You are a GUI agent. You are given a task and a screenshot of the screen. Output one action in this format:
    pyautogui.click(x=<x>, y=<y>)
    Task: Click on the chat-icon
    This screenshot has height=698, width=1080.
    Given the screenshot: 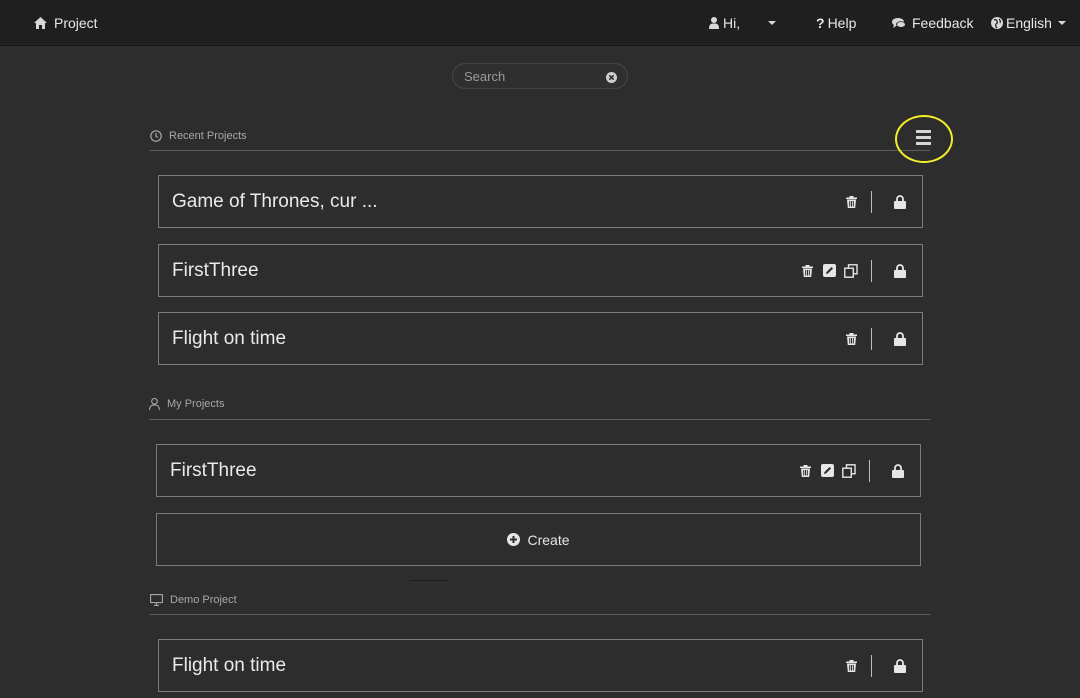 What is the action you would take?
    pyautogui.click(x=899, y=23)
    